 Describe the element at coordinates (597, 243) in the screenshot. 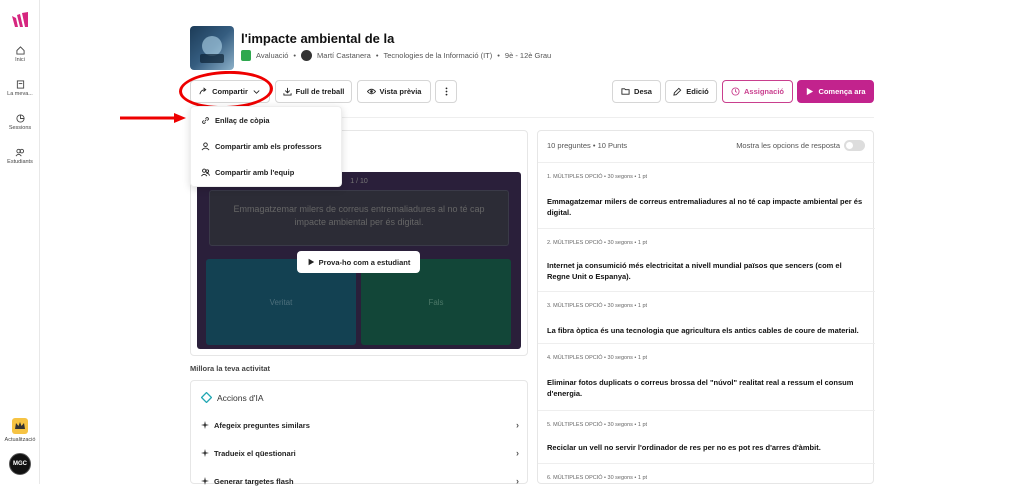

I see `question-meta: 2. MÚLTIPLES OPCIÓ • 30 segons • 1 pt` at that location.